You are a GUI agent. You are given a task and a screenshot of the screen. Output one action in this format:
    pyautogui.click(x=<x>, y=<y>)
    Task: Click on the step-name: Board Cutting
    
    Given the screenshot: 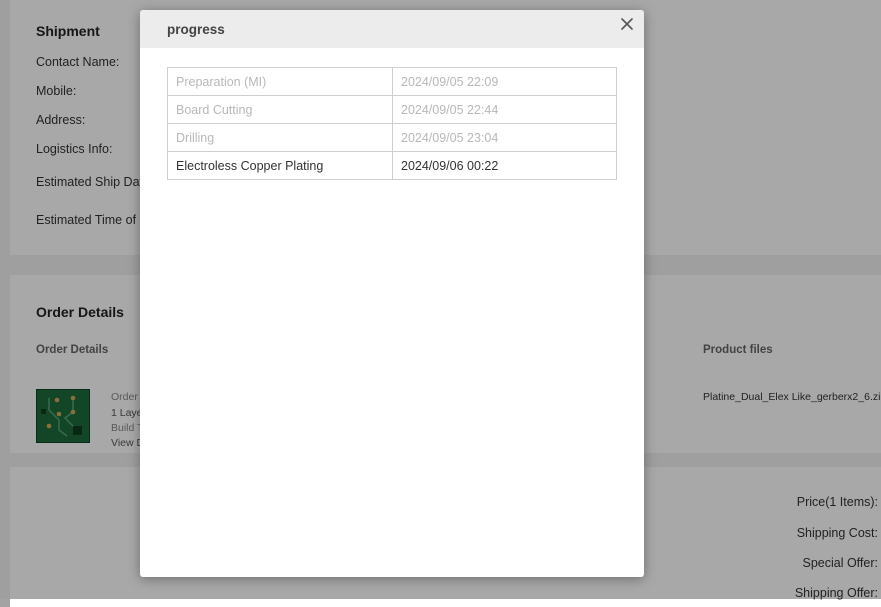 What is the action you would take?
    pyautogui.click(x=280, y=109)
    